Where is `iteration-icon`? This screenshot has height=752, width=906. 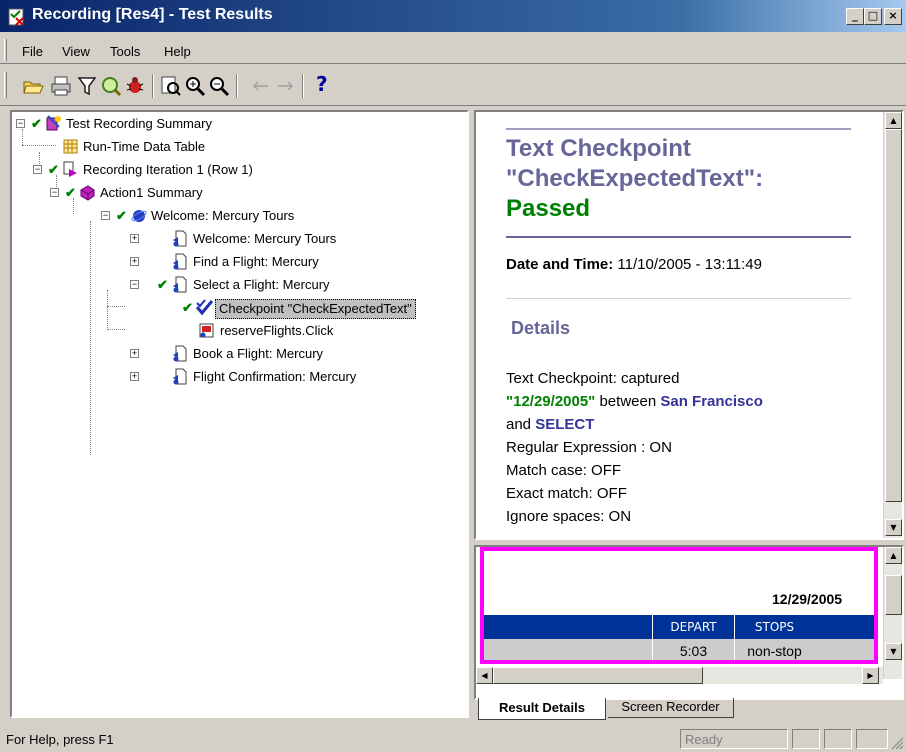 iteration-icon is located at coordinates (70, 169).